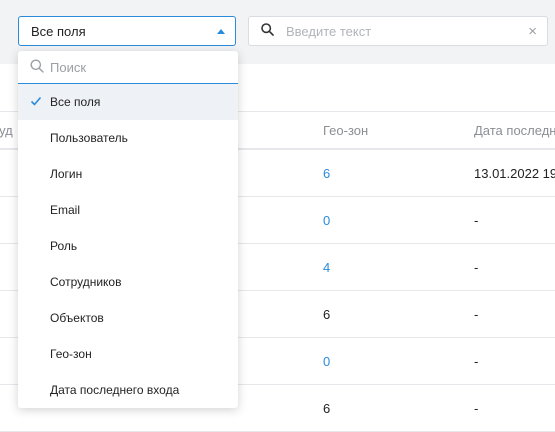  I want to click on dropdown-option-label: Гео-зон, so click(71, 354).